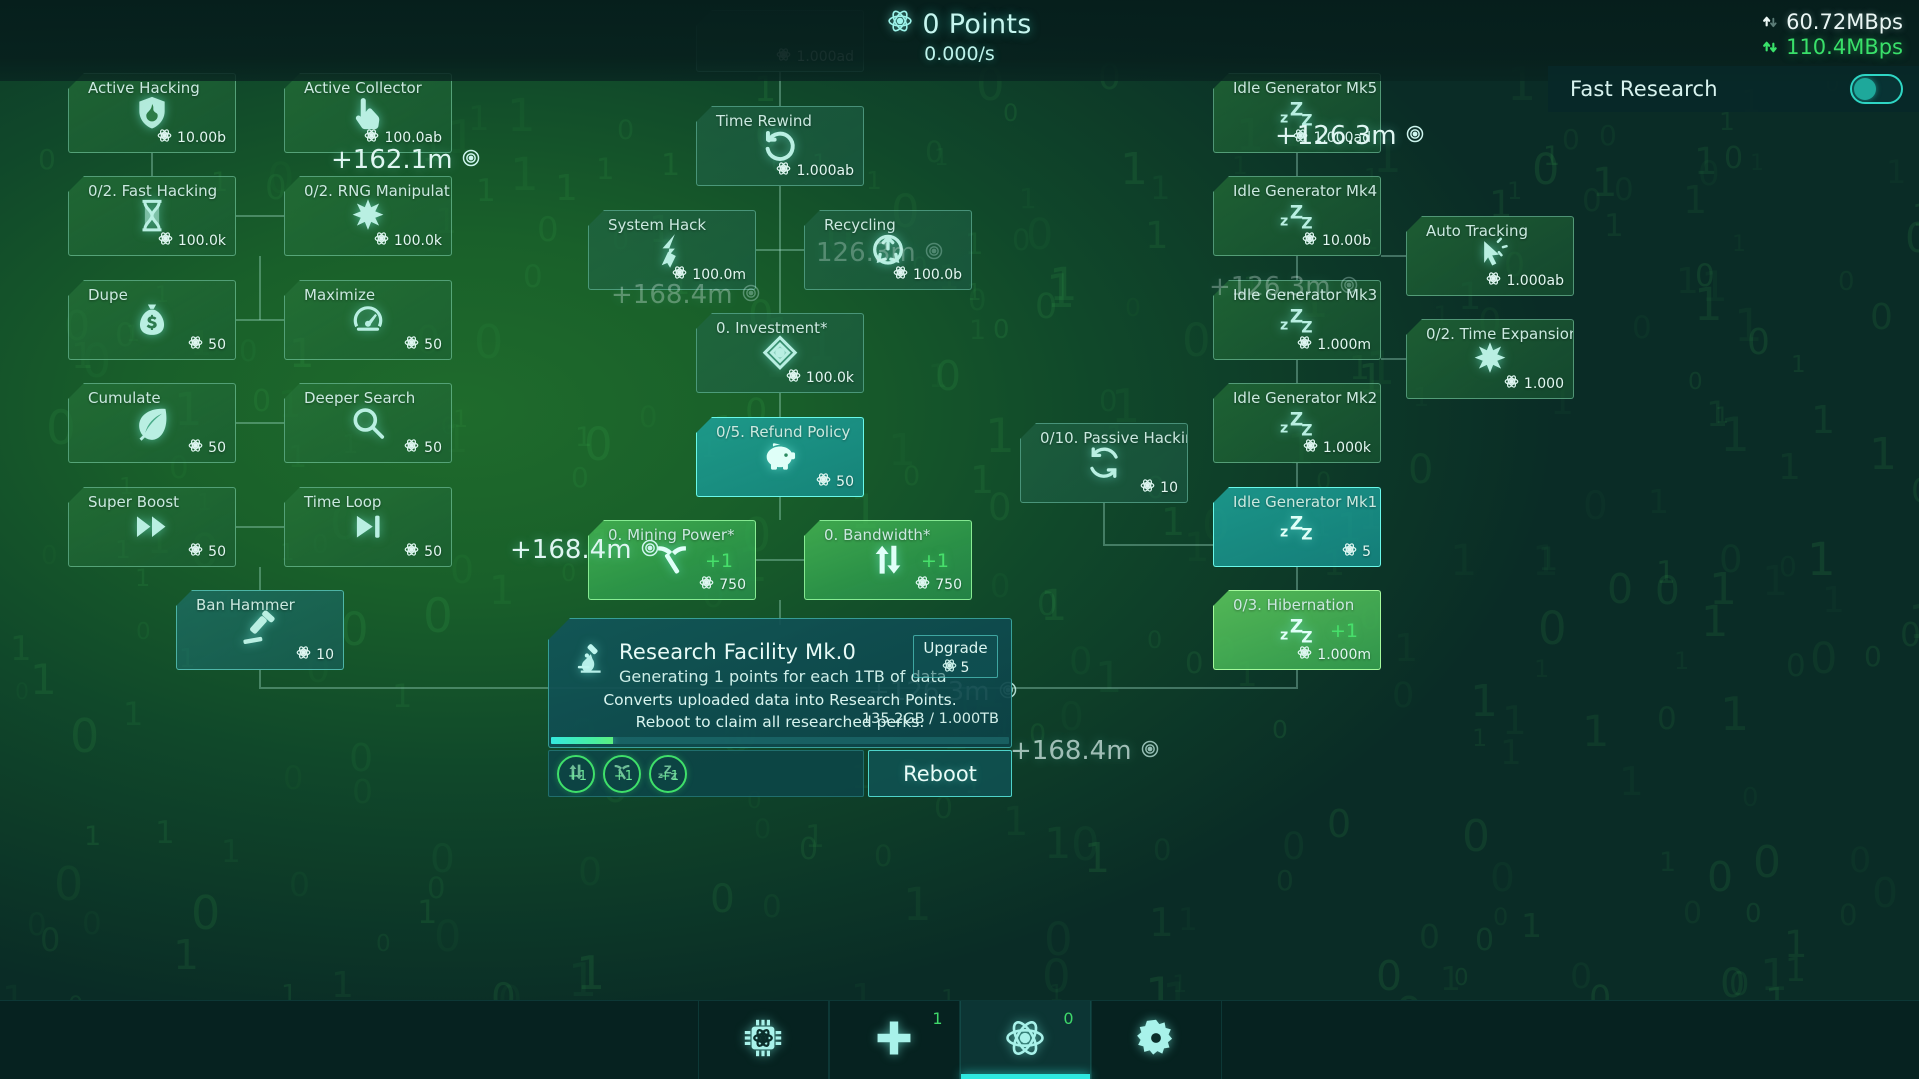  What do you see at coordinates (672, 250) in the screenshot?
I see `tech-node-system-hack: System Hack 100.0m` at bounding box center [672, 250].